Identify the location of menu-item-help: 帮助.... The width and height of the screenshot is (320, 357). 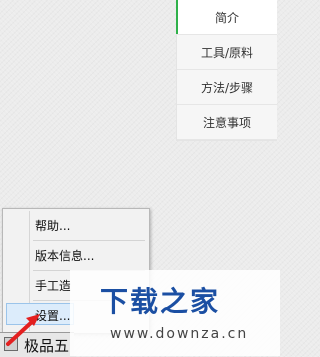
(52, 225).